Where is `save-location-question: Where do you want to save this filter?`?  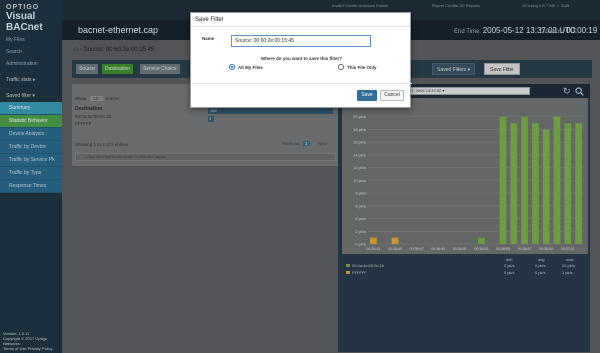
save-location-question: Where do you want to save this filter? is located at coordinates (301, 58).